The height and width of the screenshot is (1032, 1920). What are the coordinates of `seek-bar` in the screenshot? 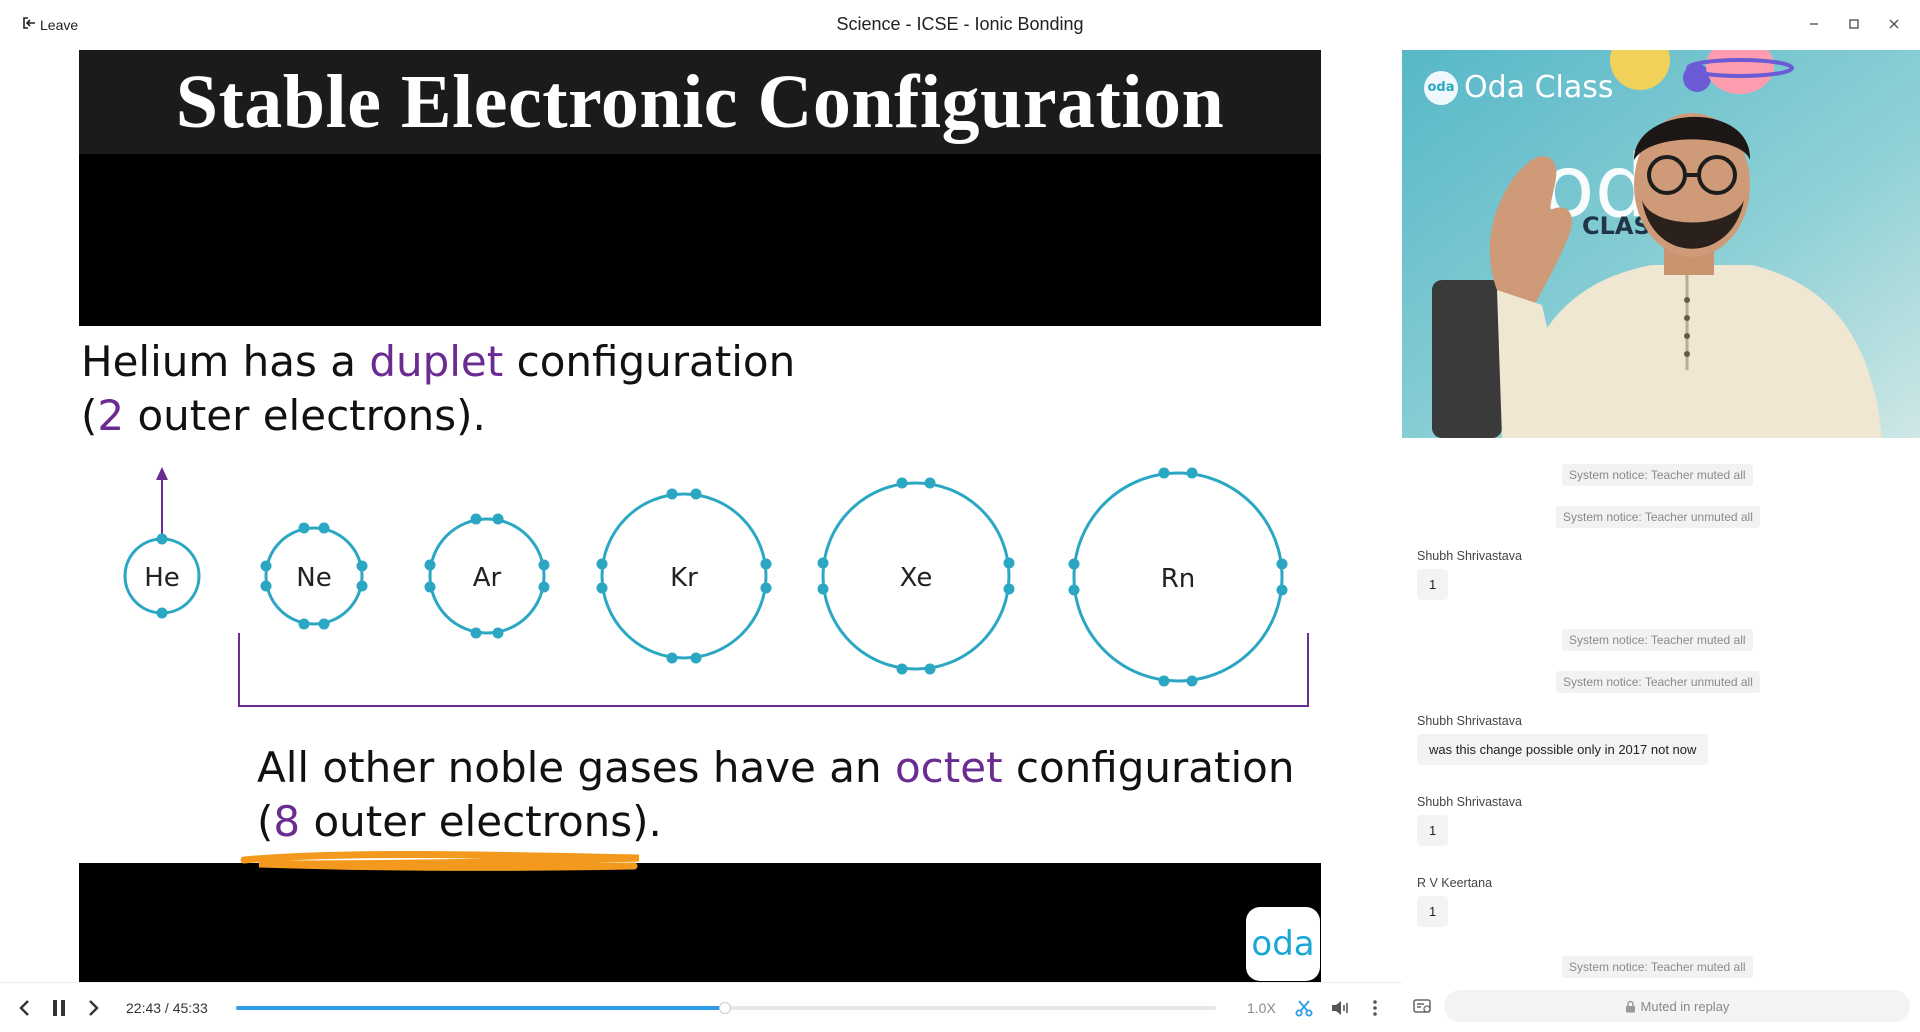 It's located at (726, 1008).